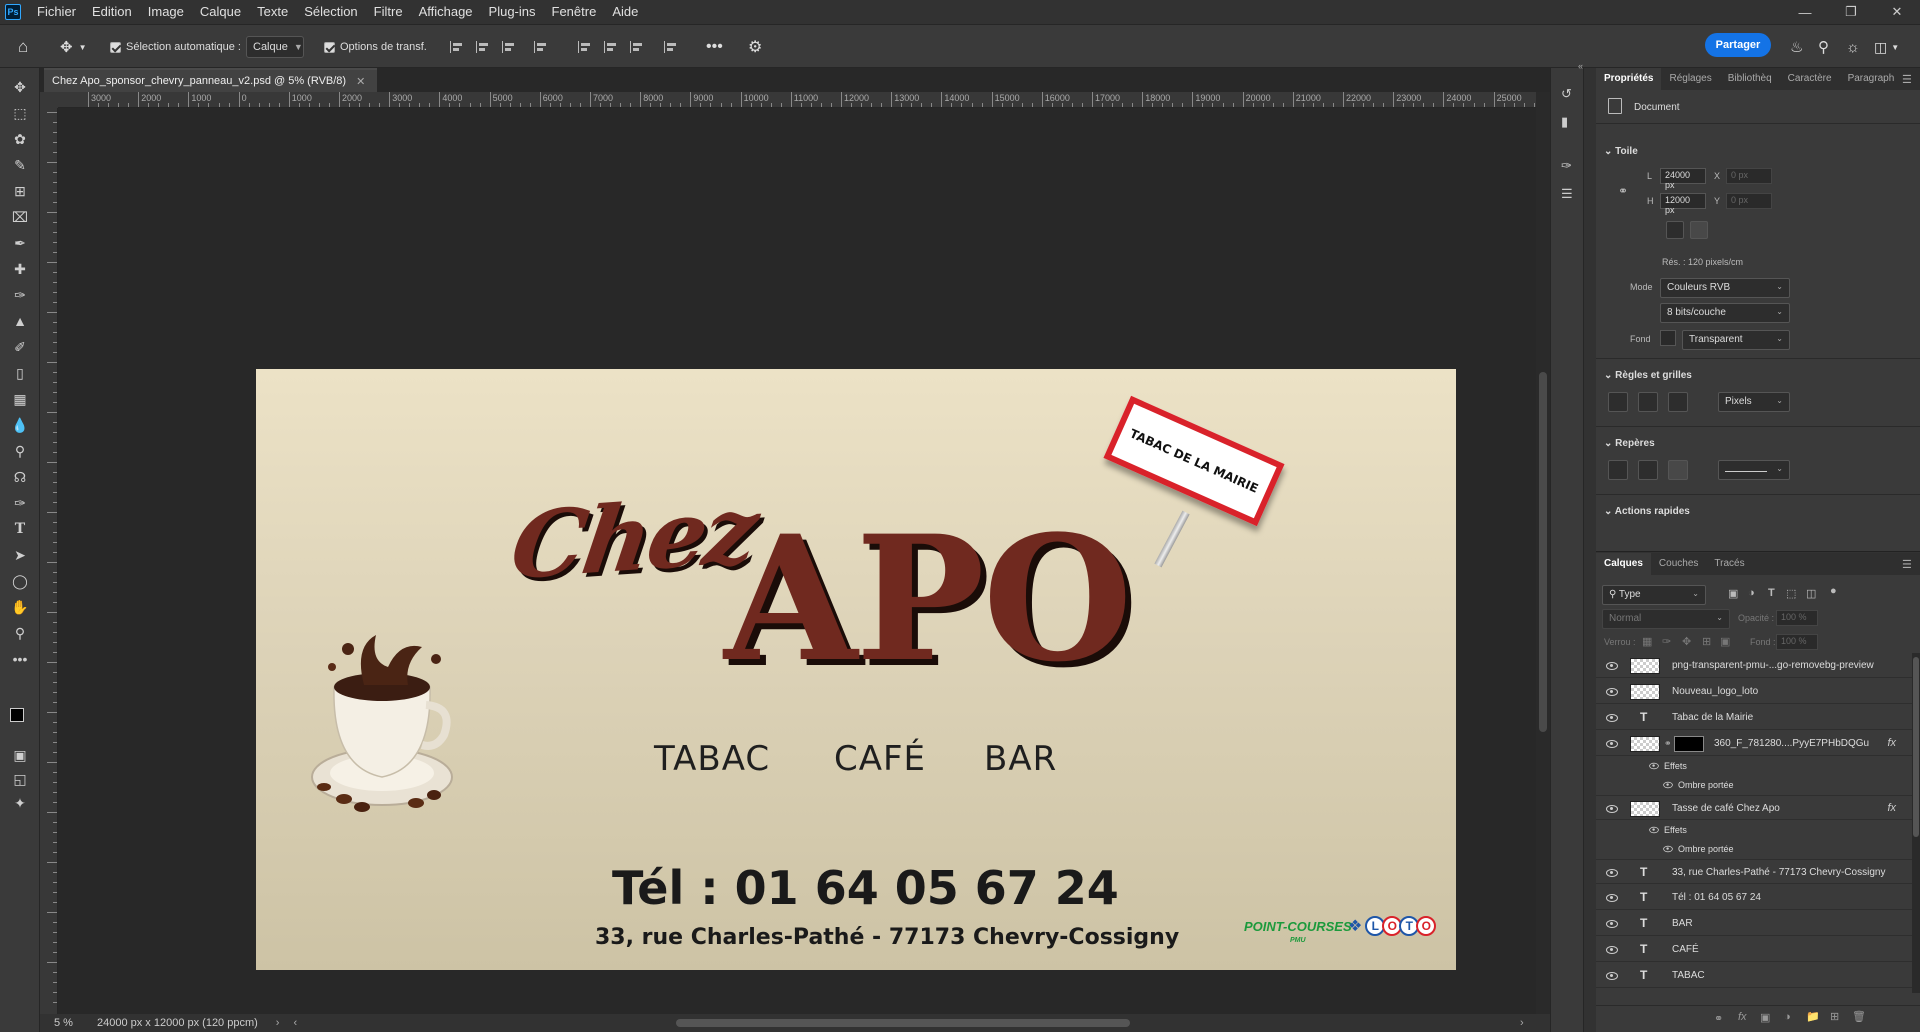 The image size is (1920, 1032). What do you see at coordinates (1853, 47) in the screenshot?
I see `discover-icon: ☼` at bounding box center [1853, 47].